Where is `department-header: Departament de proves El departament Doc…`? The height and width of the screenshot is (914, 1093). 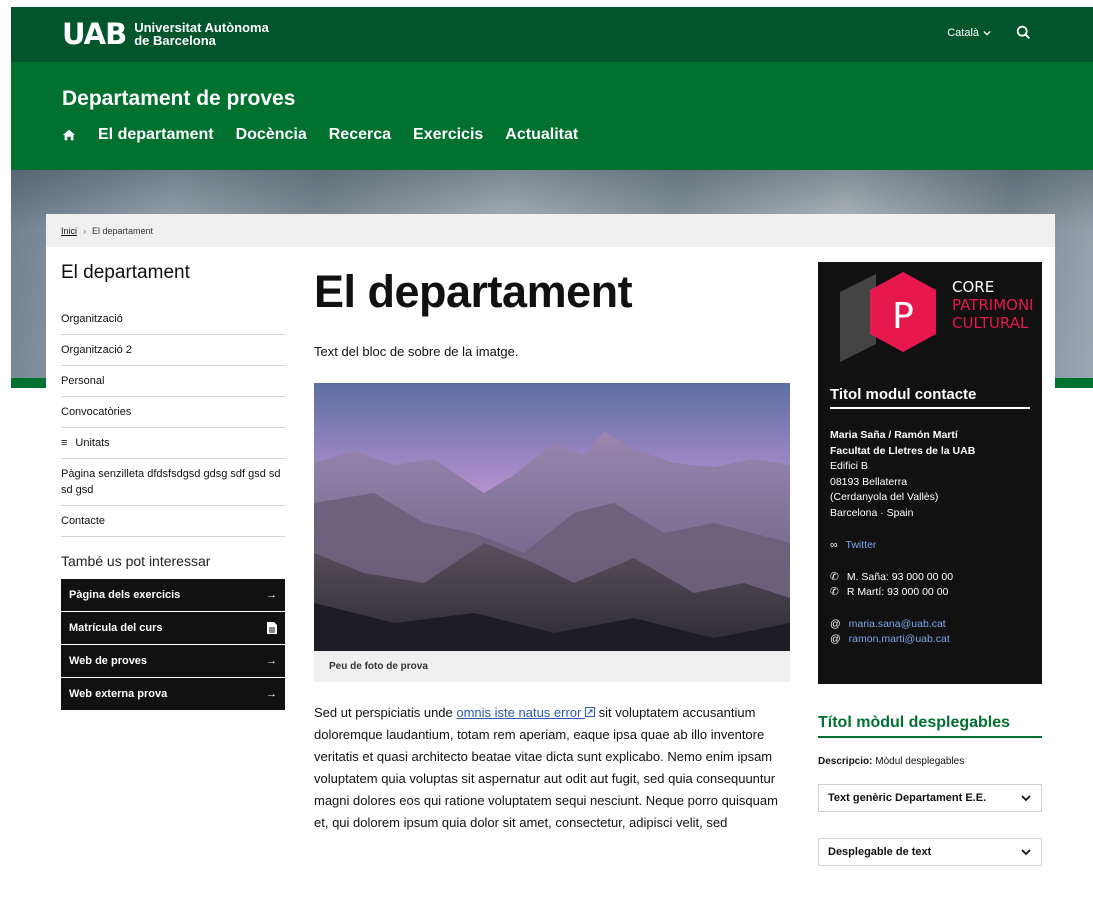
department-header: Departament de proves El departament Doc… is located at coordinates (552, 116).